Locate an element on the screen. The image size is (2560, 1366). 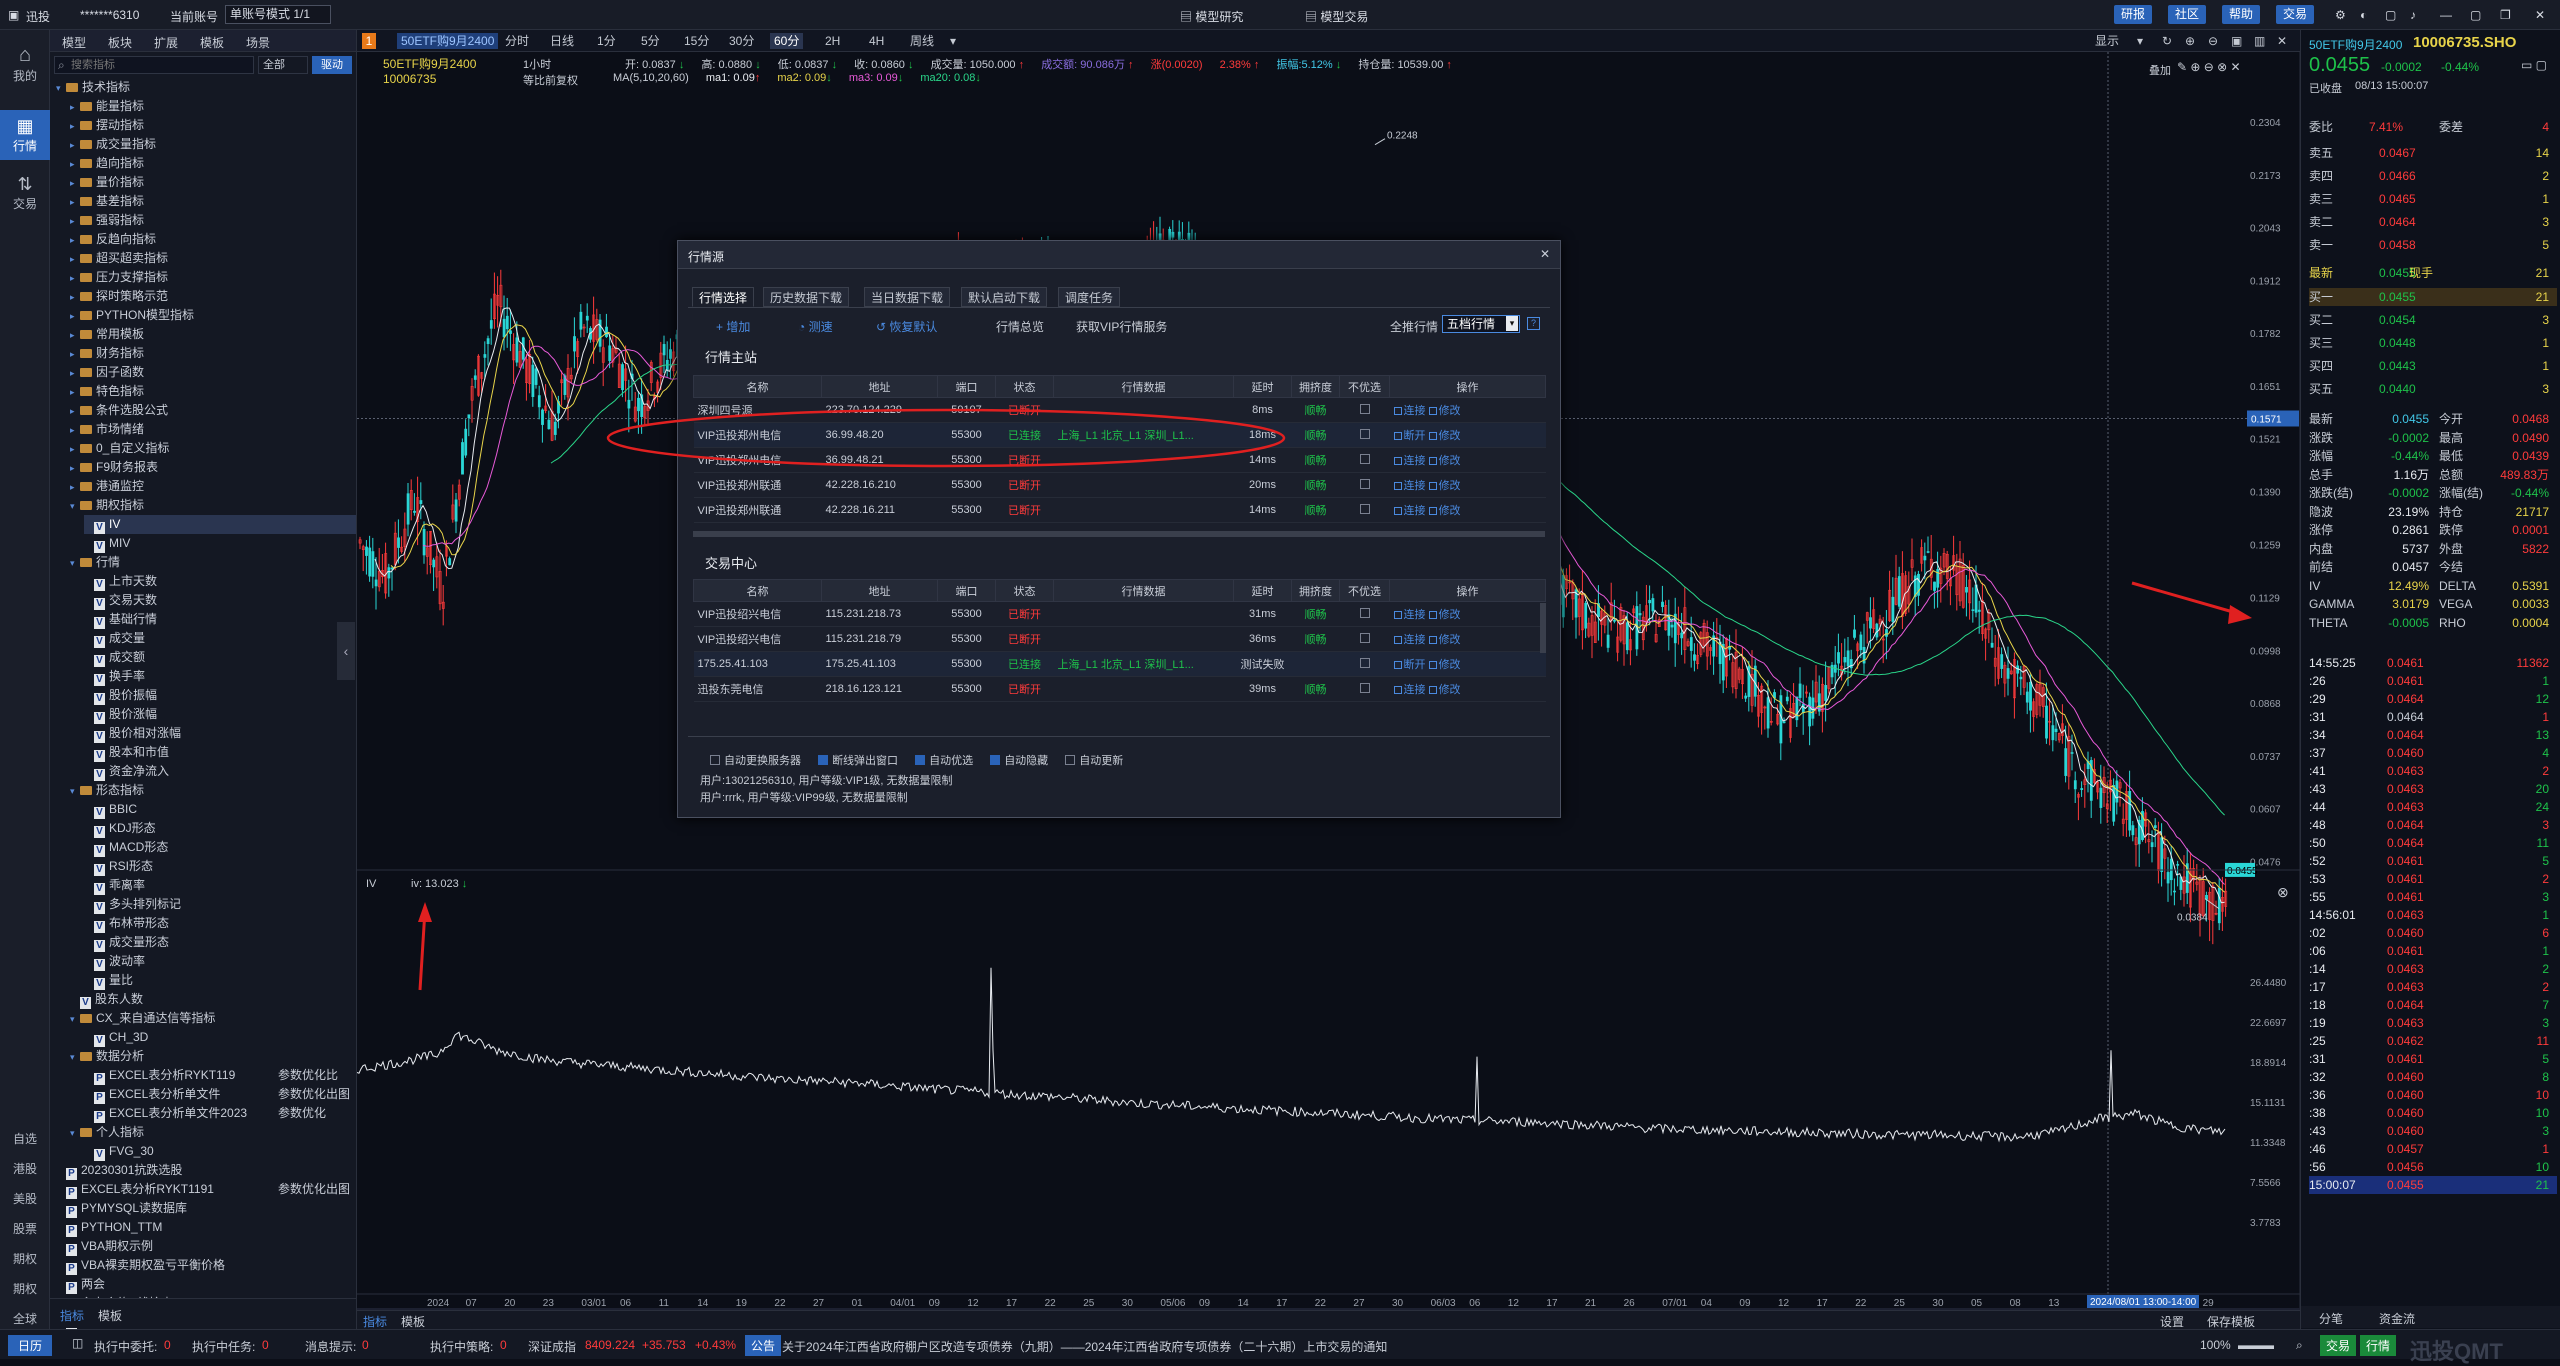
tree-item: ▸ 财务指标 is located at coordinates (213, 353).